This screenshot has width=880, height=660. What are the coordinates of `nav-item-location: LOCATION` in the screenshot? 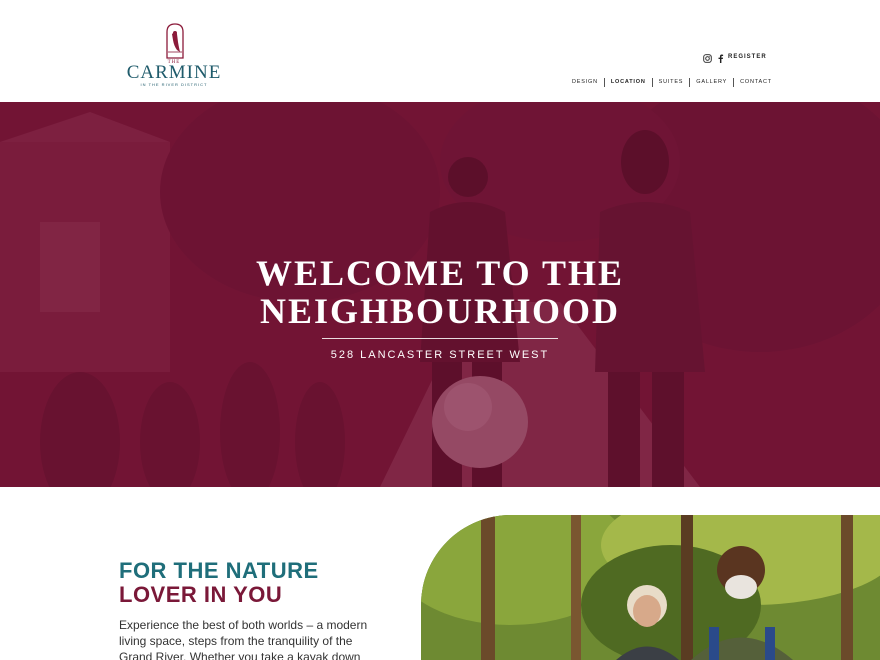 It's located at (629, 82).